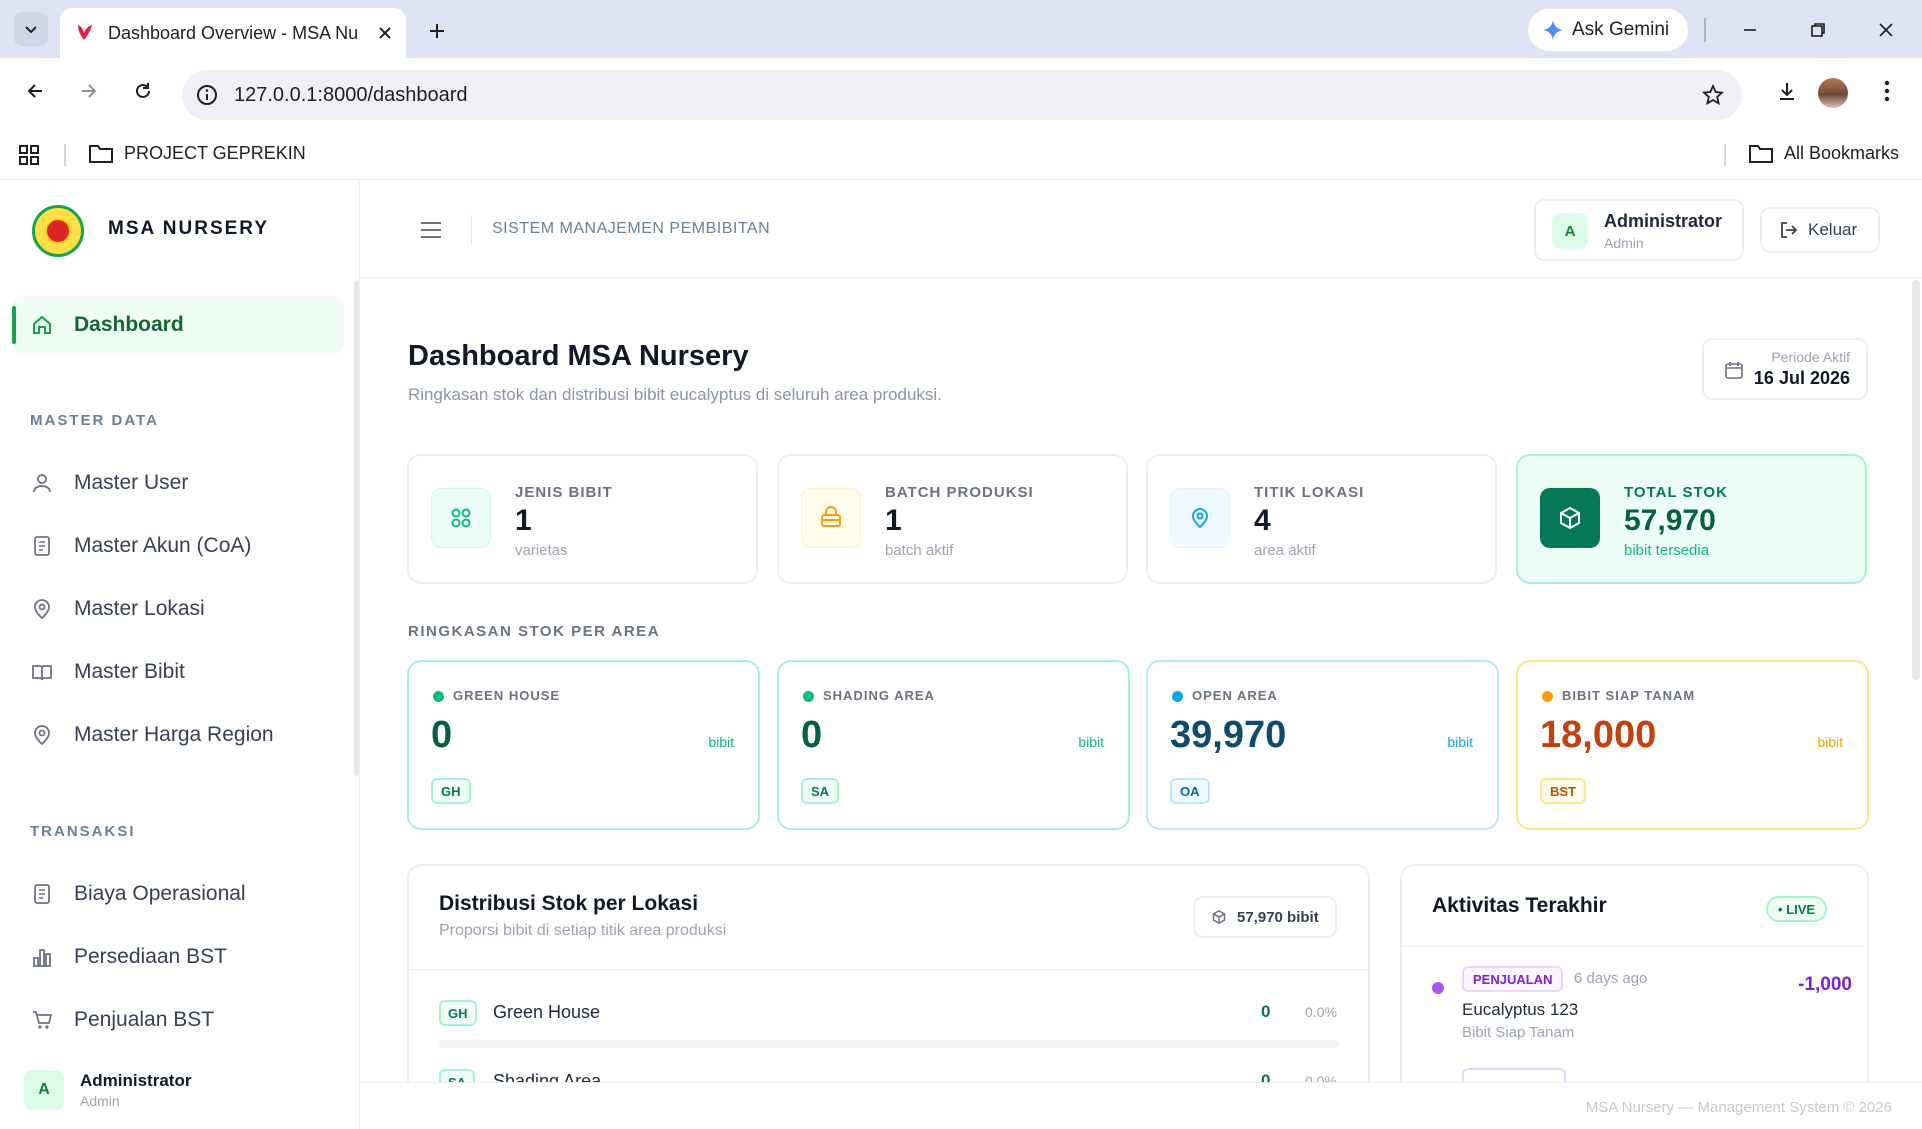  I want to click on stat-sub: batch aktif, so click(919, 550).